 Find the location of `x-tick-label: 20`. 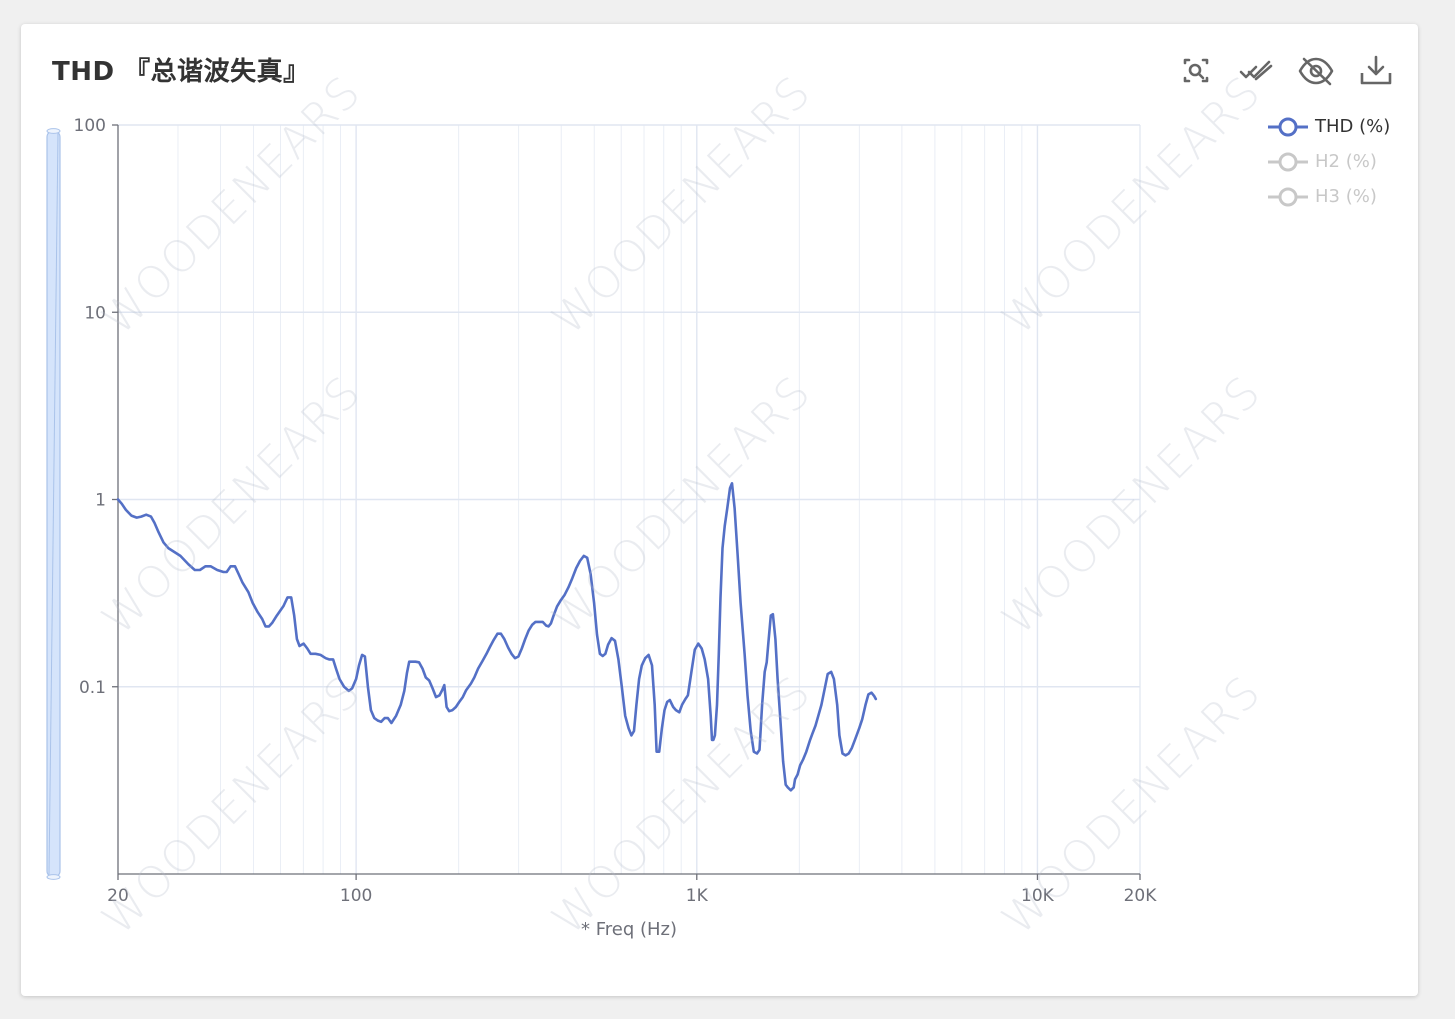

x-tick-label: 20 is located at coordinates (118, 896).